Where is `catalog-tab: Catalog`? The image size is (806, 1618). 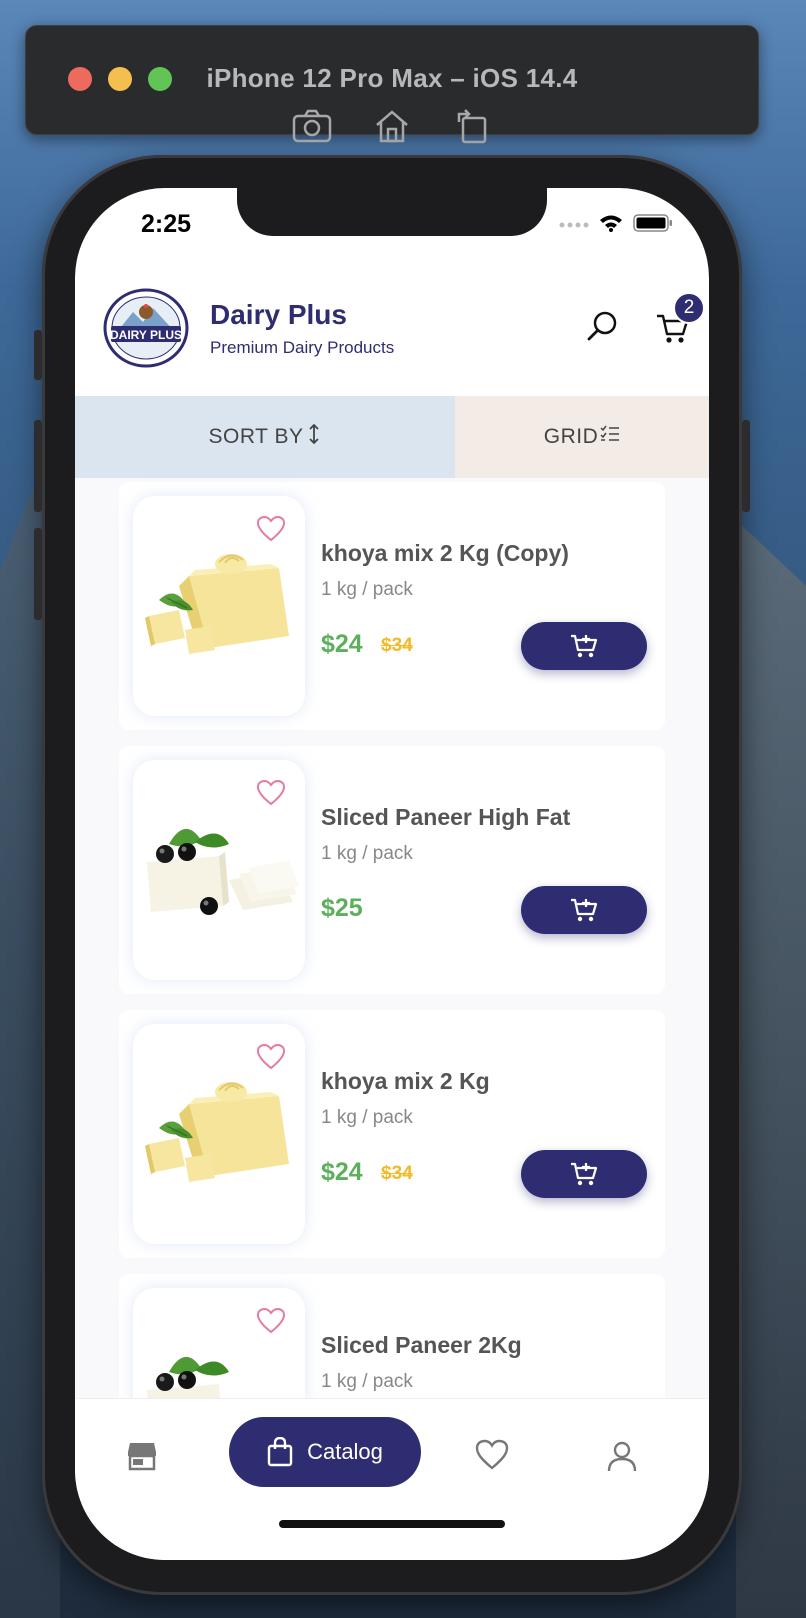 catalog-tab: Catalog is located at coordinates (325, 1452).